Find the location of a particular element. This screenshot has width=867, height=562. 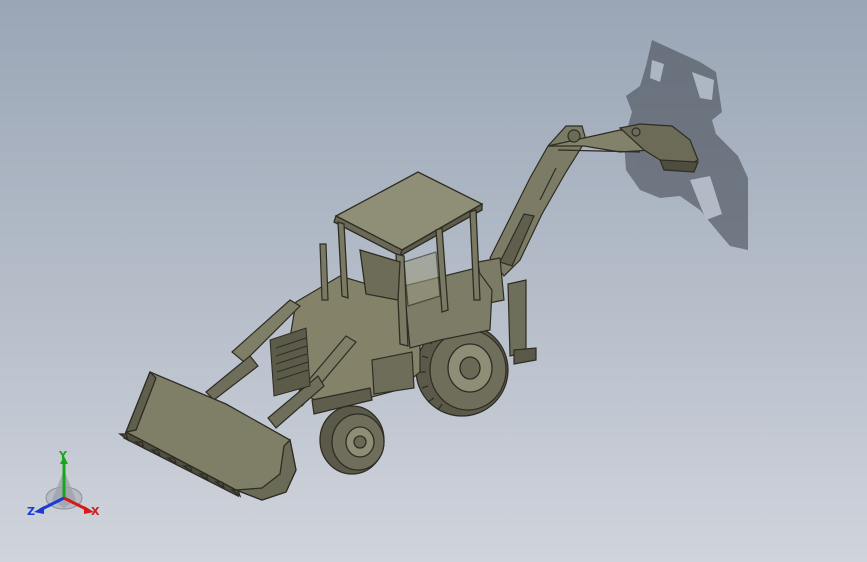

backhoe-arm is located at coordinates (594, 200).